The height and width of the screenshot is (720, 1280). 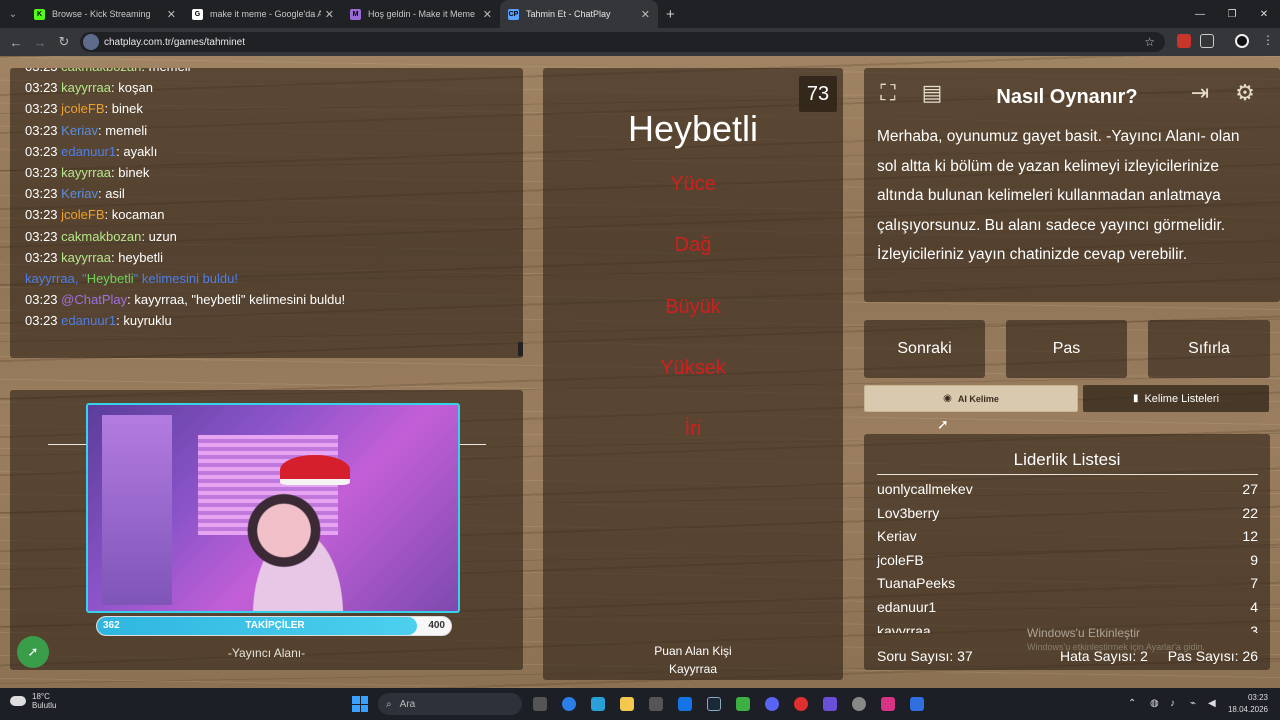 I want to click on how-to-play-title: Nasıl Oynanır?, so click(x=1067, y=97).